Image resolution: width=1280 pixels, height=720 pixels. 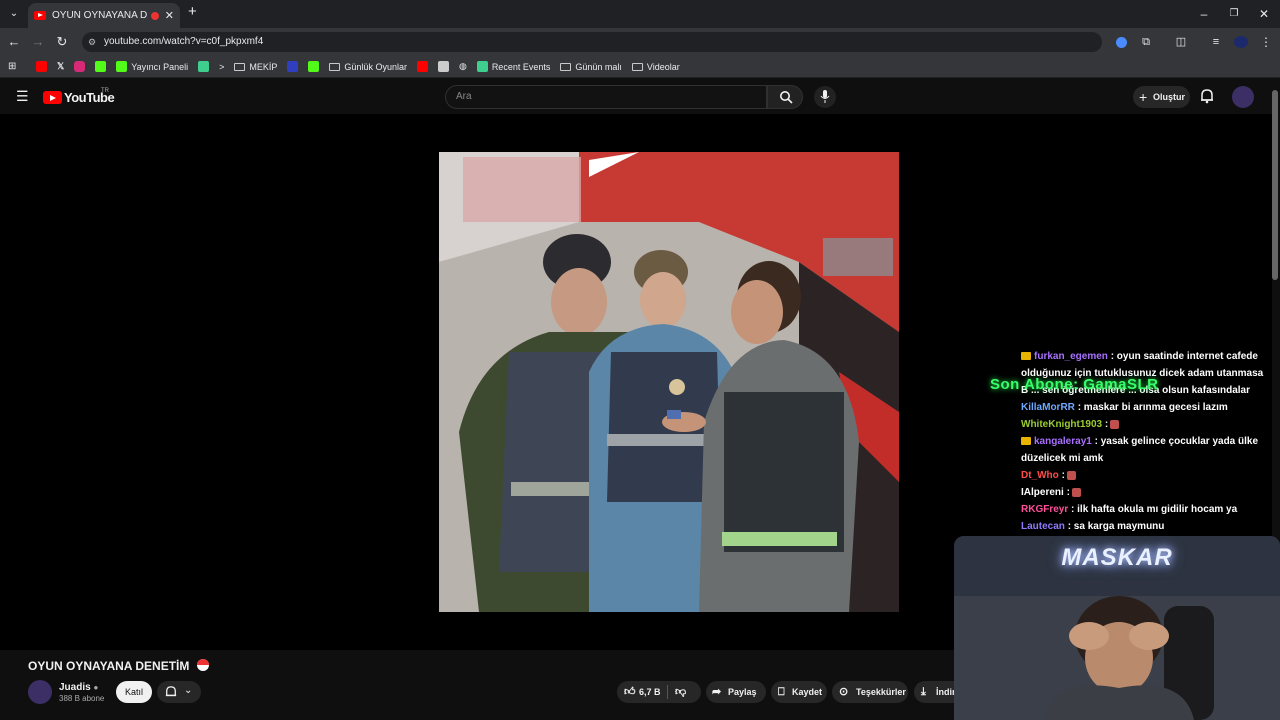 I want to click on bookmark-gunluk-oyunlar: Günlük Oyunlar, so click(x=368, y=67).